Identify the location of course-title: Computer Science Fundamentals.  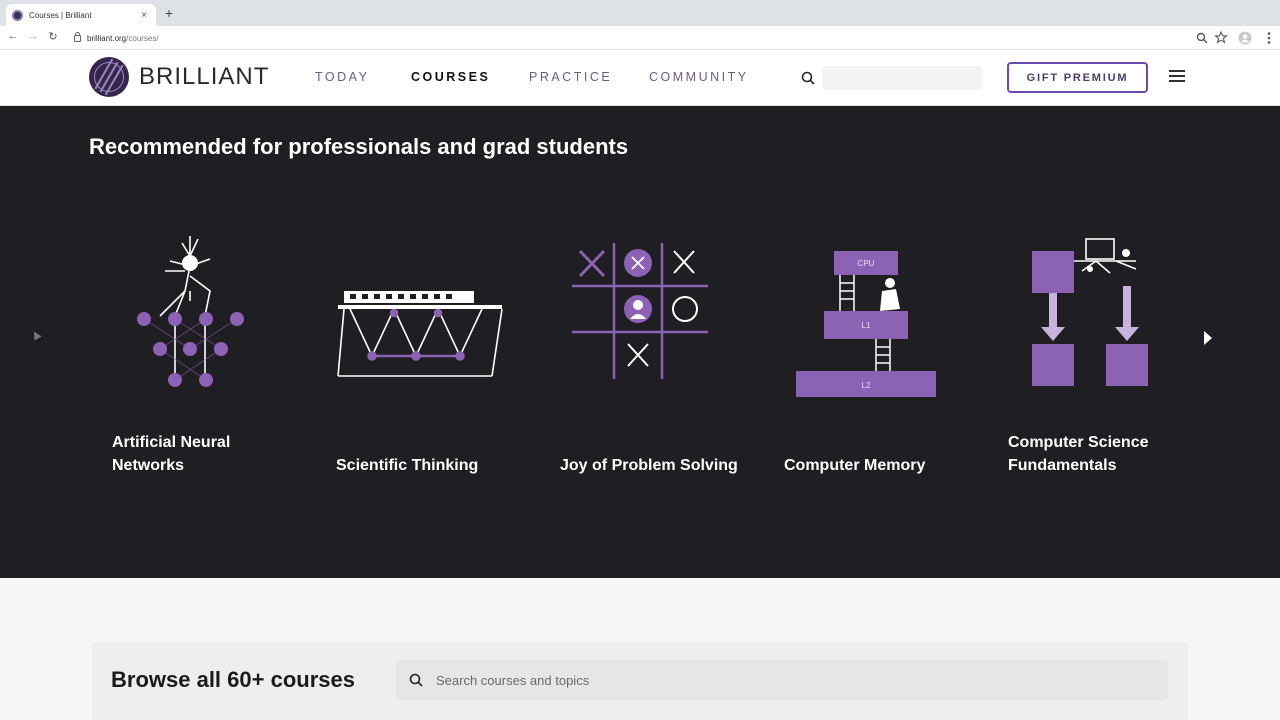
(1078, 454).